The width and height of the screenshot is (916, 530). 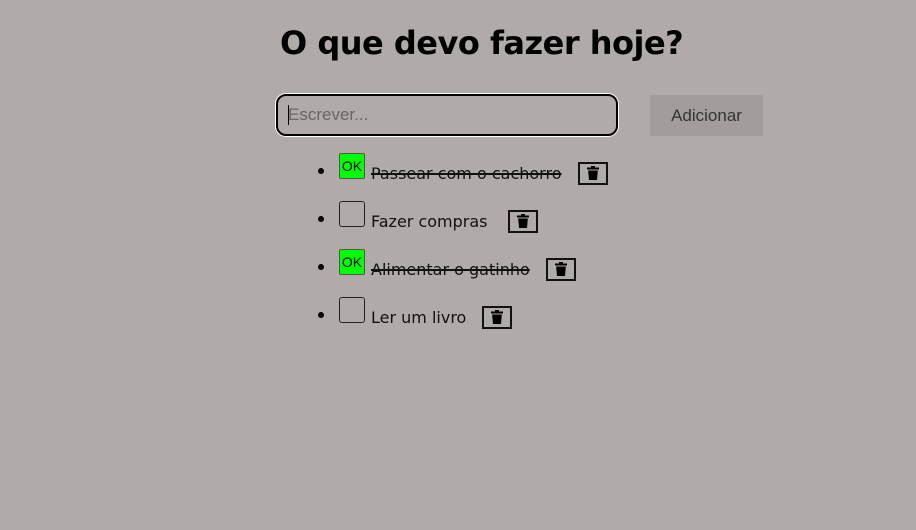 What do you see at coordinates (419, 317) in the screenshot?
I see `task-text: Ler um livro` at bounding box center [419, 317].